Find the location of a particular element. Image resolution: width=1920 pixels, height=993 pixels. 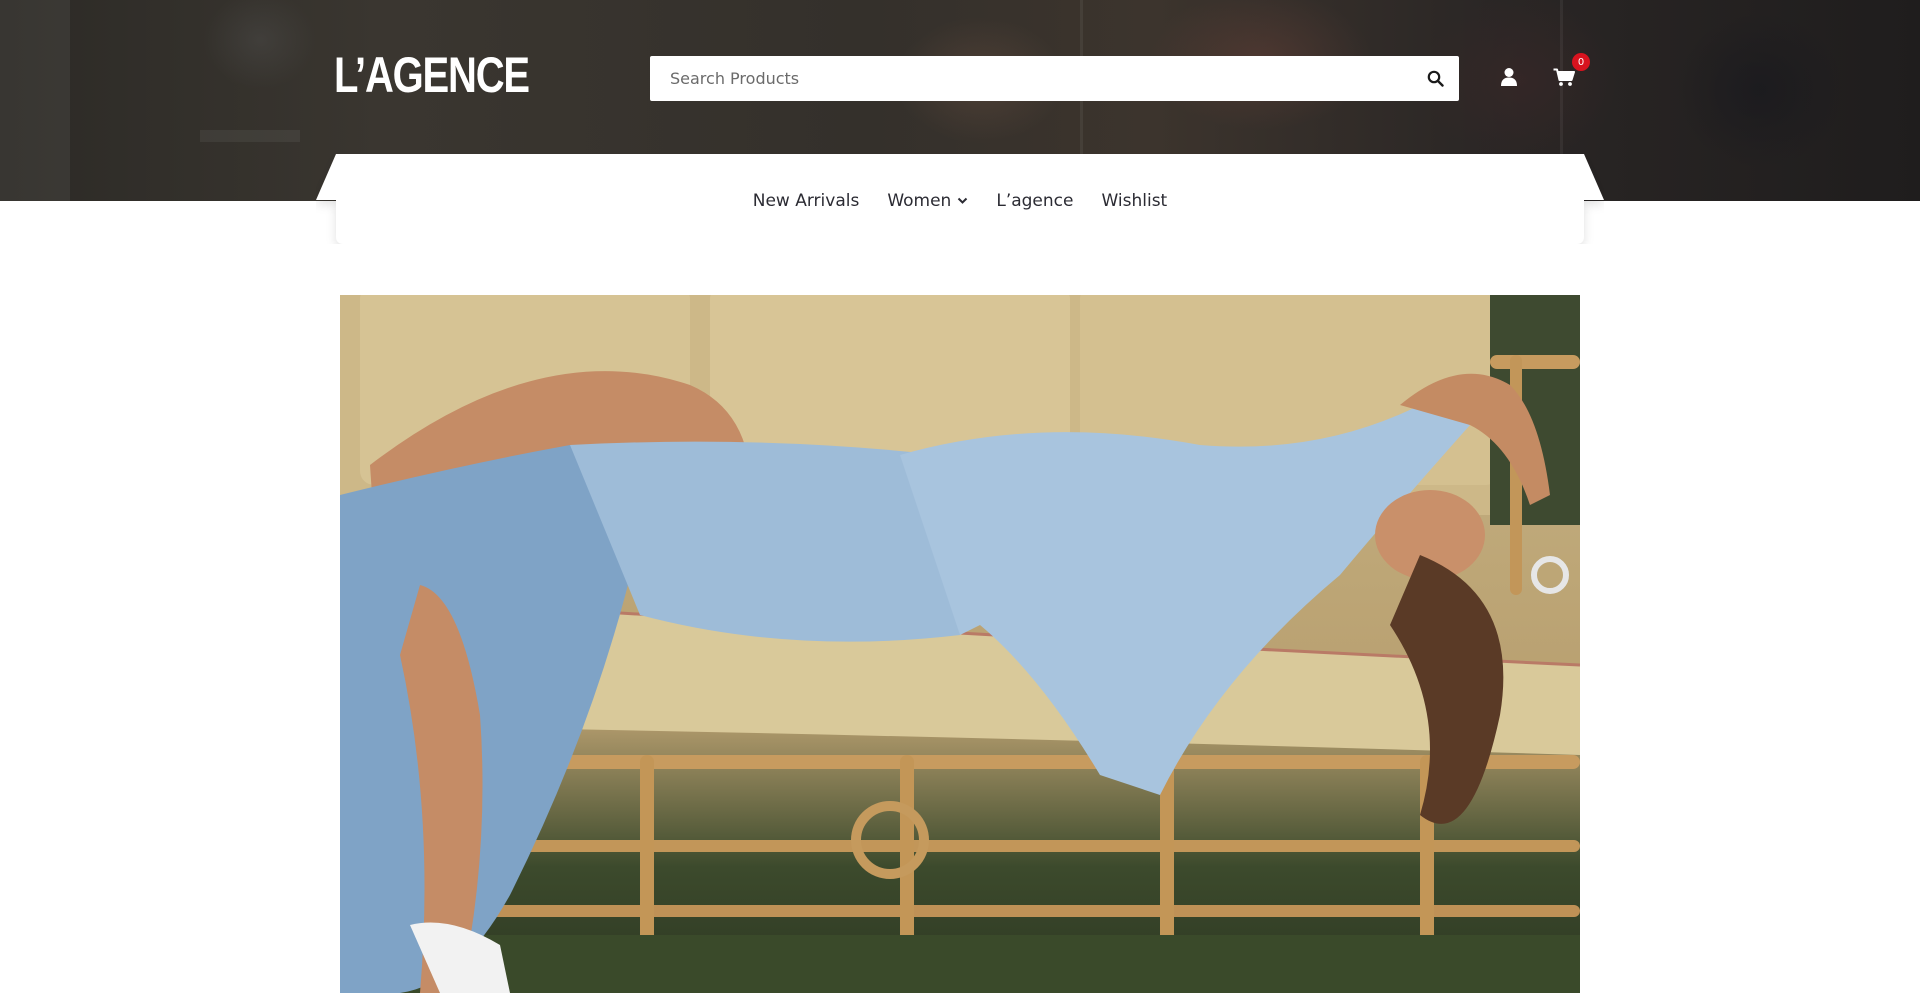

nav-label-wishlist: Wishlist is located at coordinates (1134, 201).